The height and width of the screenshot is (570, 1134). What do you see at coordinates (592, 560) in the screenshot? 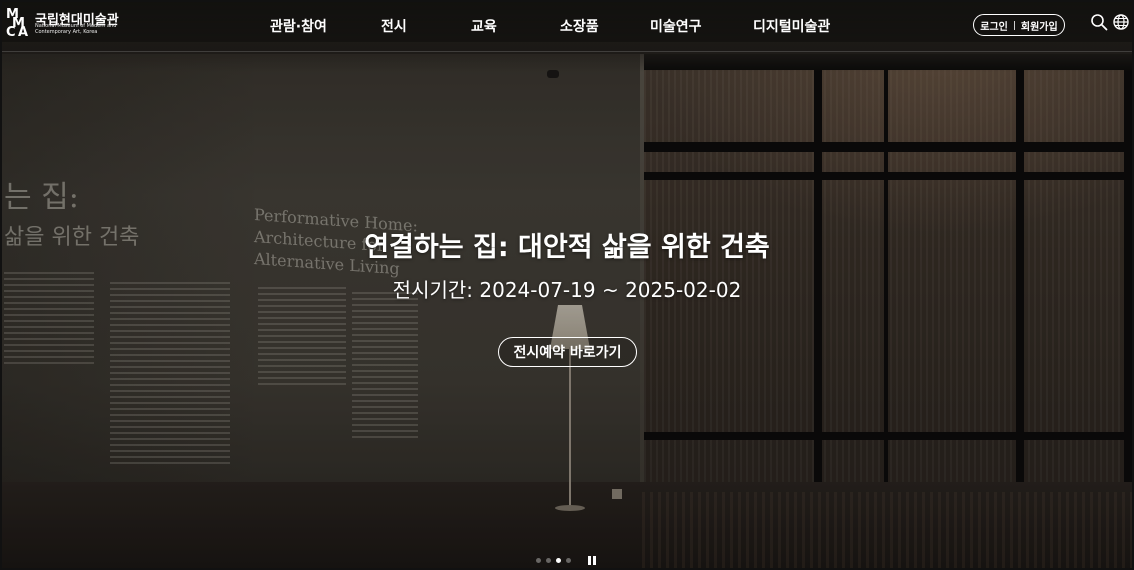
I see `pause-icon` at bounding box center [592, 560].